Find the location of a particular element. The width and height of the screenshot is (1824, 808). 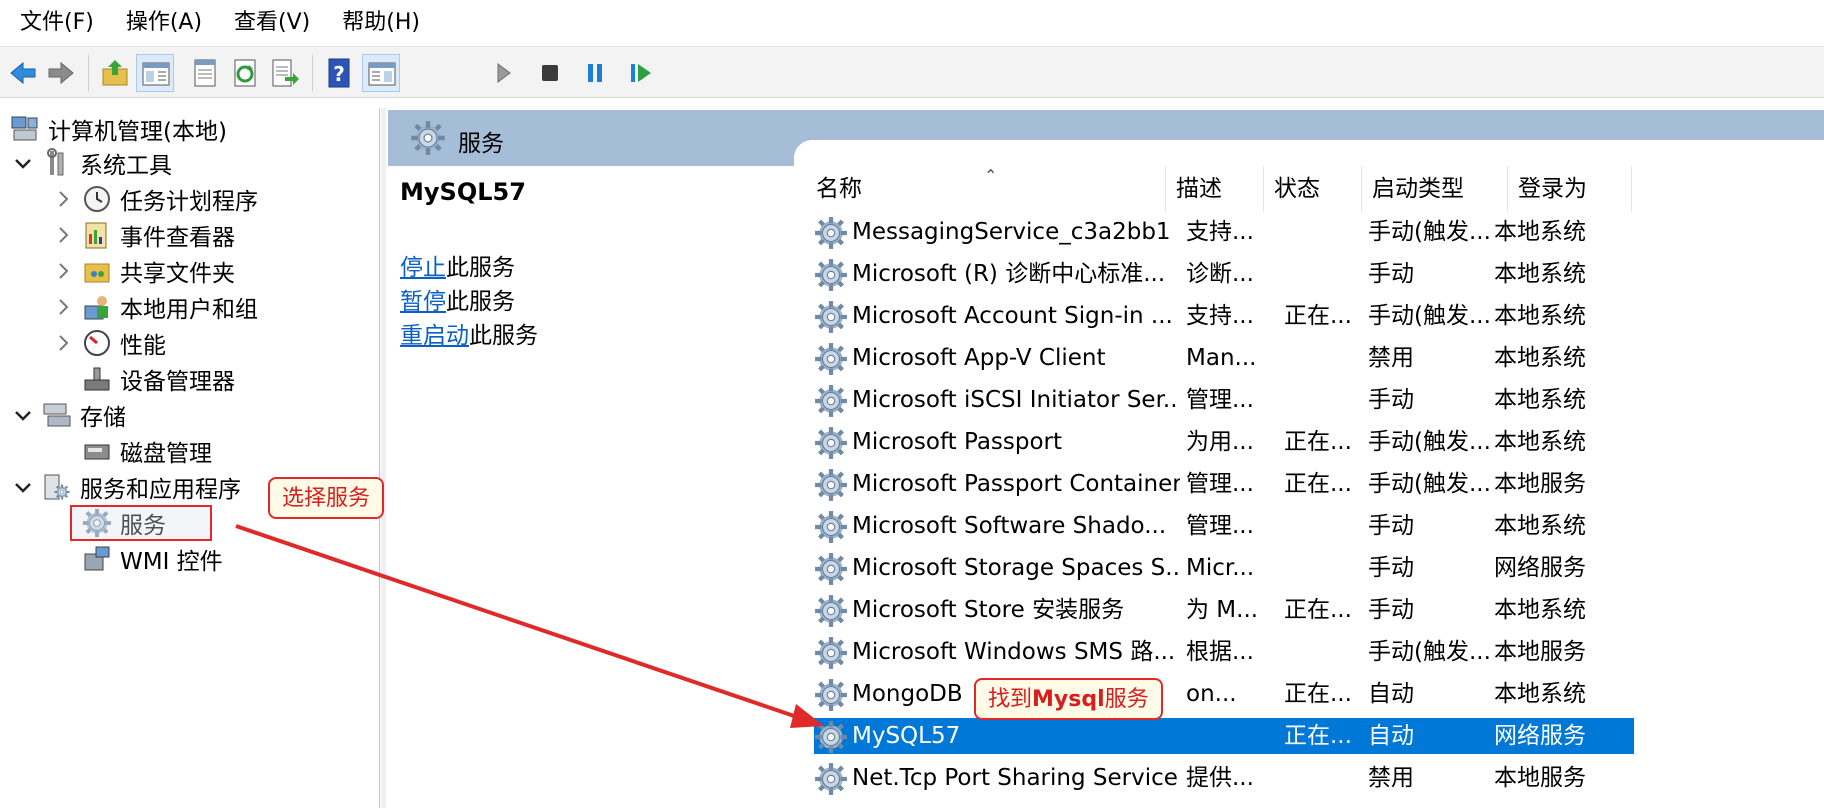

tree-label: 系统工具 is located at coordinates (126, 166).